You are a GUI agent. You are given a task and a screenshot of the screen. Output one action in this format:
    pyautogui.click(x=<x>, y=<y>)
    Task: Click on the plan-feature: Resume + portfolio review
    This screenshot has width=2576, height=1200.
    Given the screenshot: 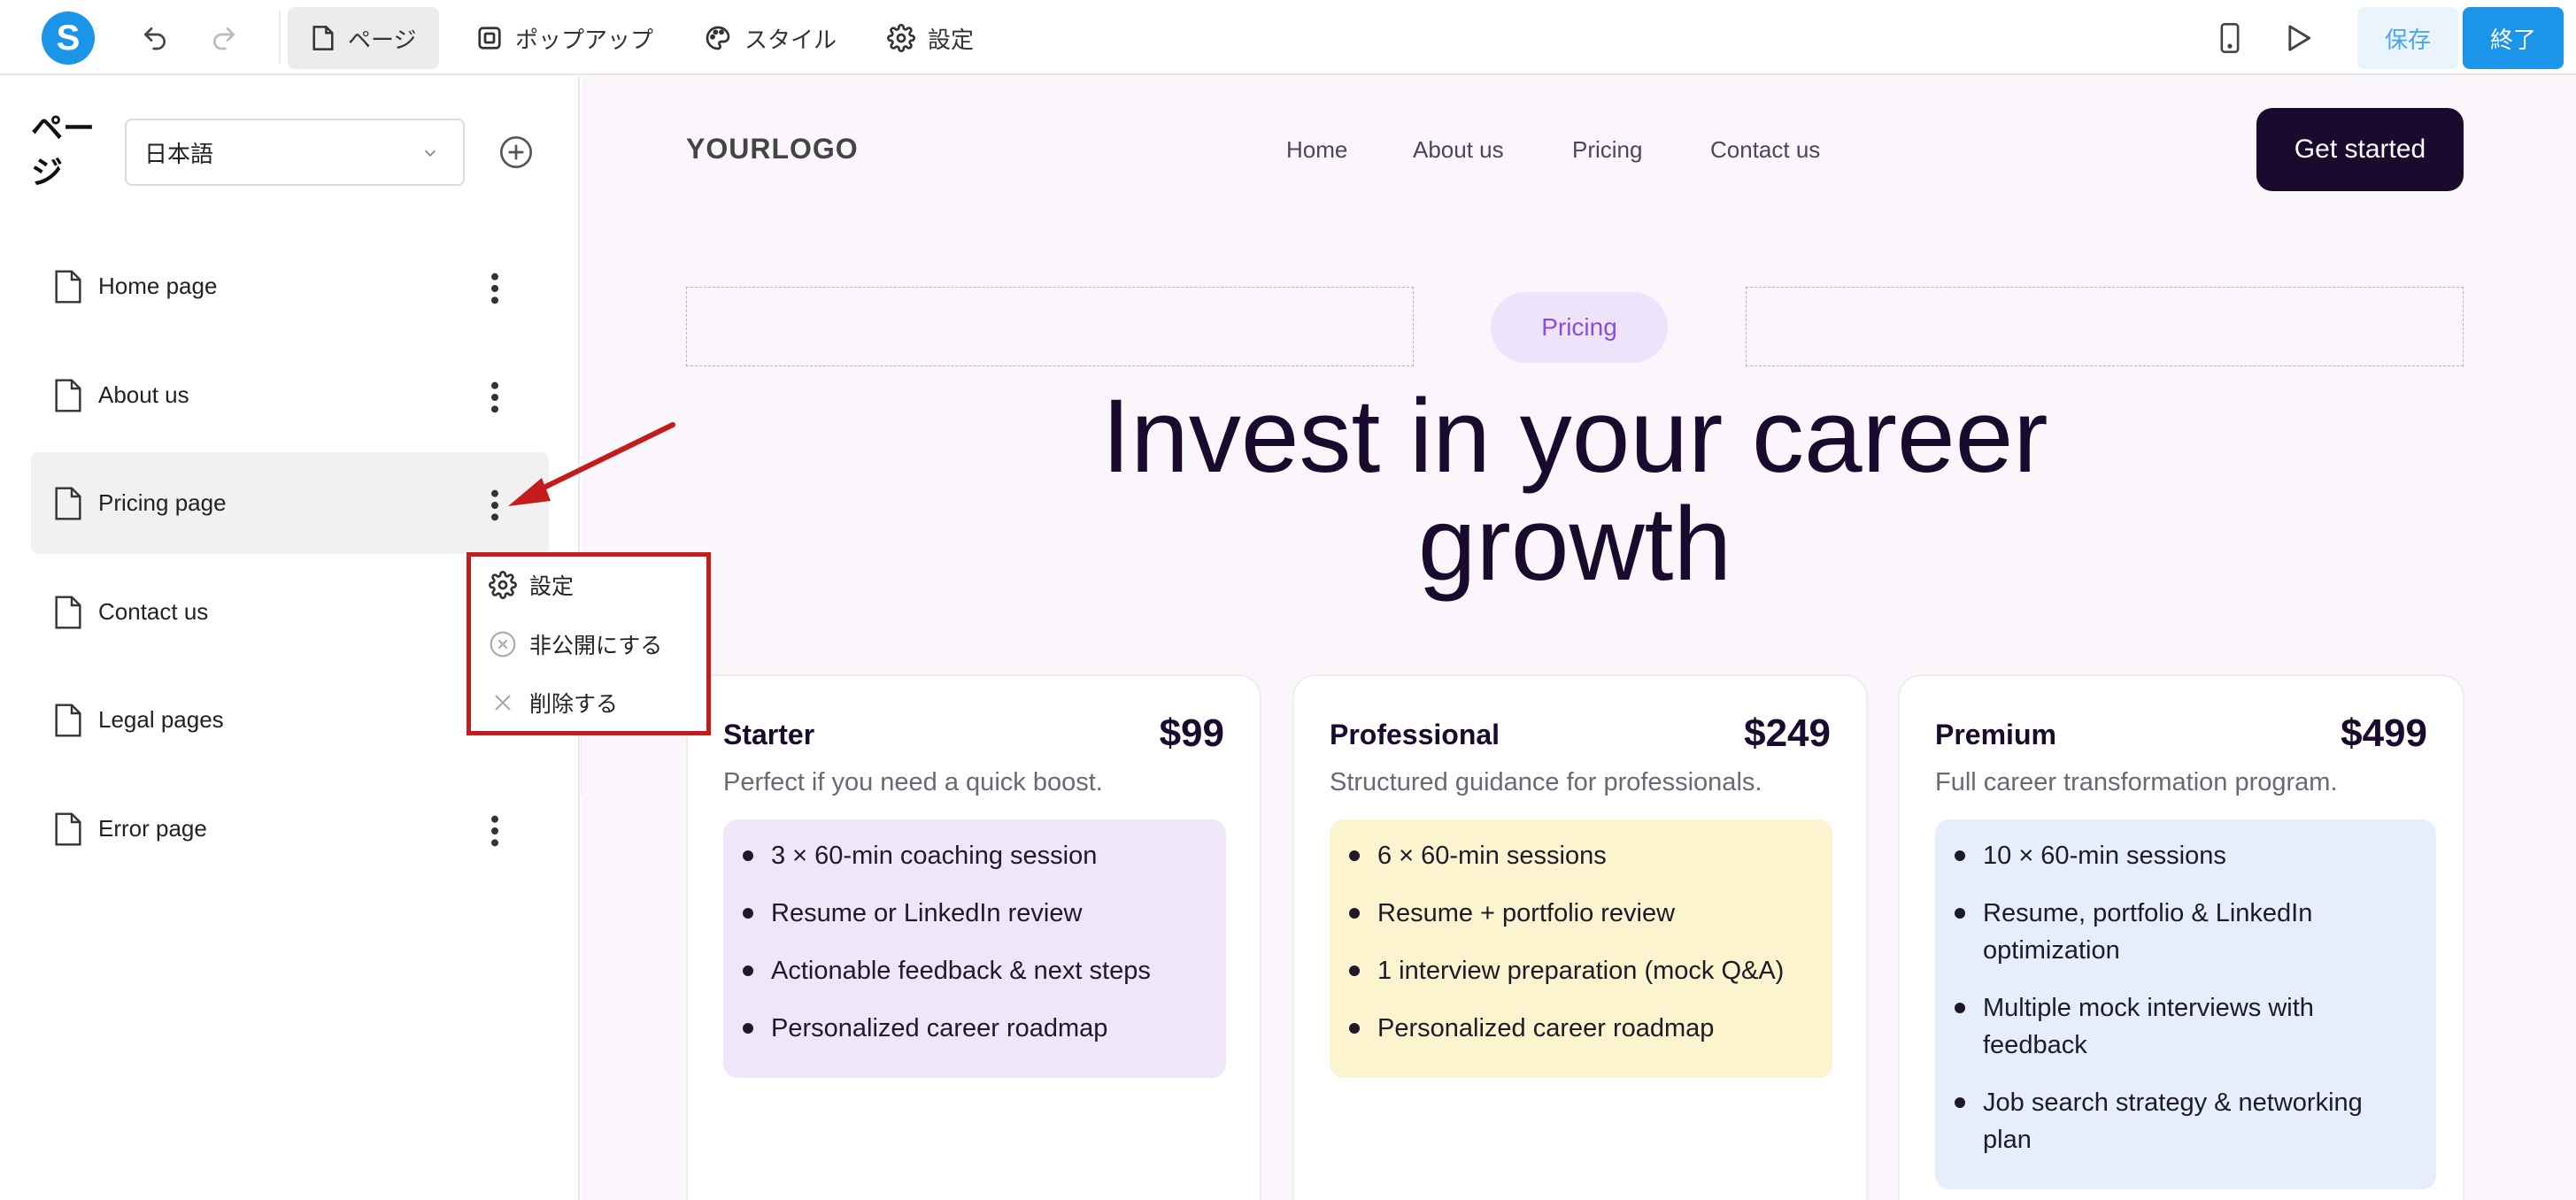 What is the action you would take?
    pyautogui.click(x=1581, y=913)
    